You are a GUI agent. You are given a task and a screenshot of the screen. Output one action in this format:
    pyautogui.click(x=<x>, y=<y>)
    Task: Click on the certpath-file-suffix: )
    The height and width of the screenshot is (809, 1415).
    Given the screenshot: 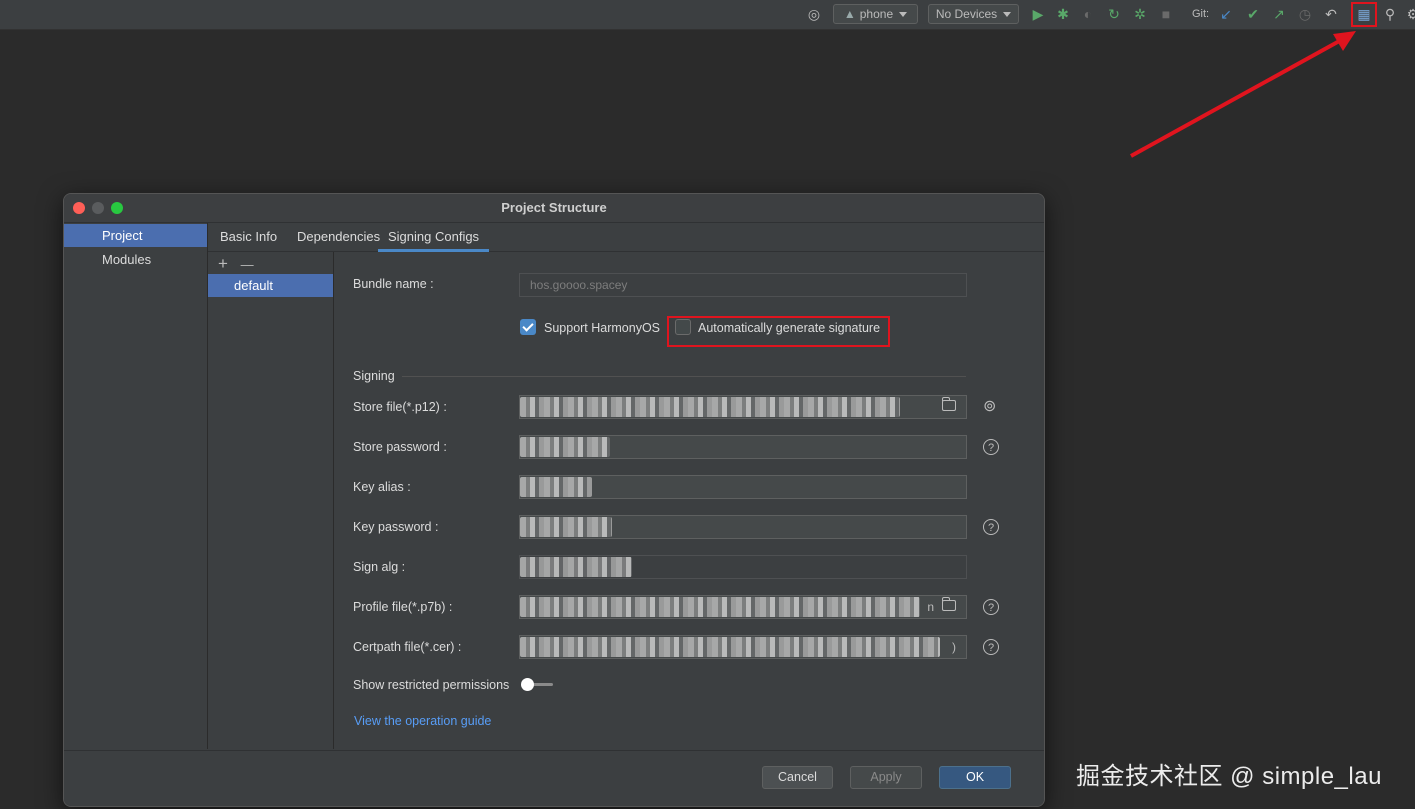 What is the action you would take?
    pyautogui.click(x=954, y=647)
    